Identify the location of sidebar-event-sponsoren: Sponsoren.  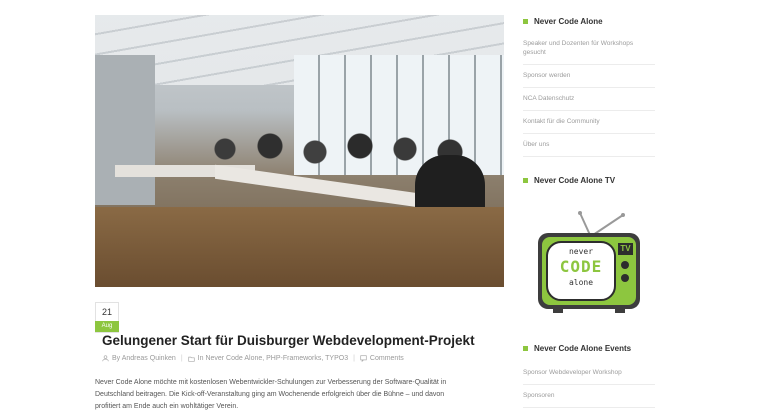
(589, 396).